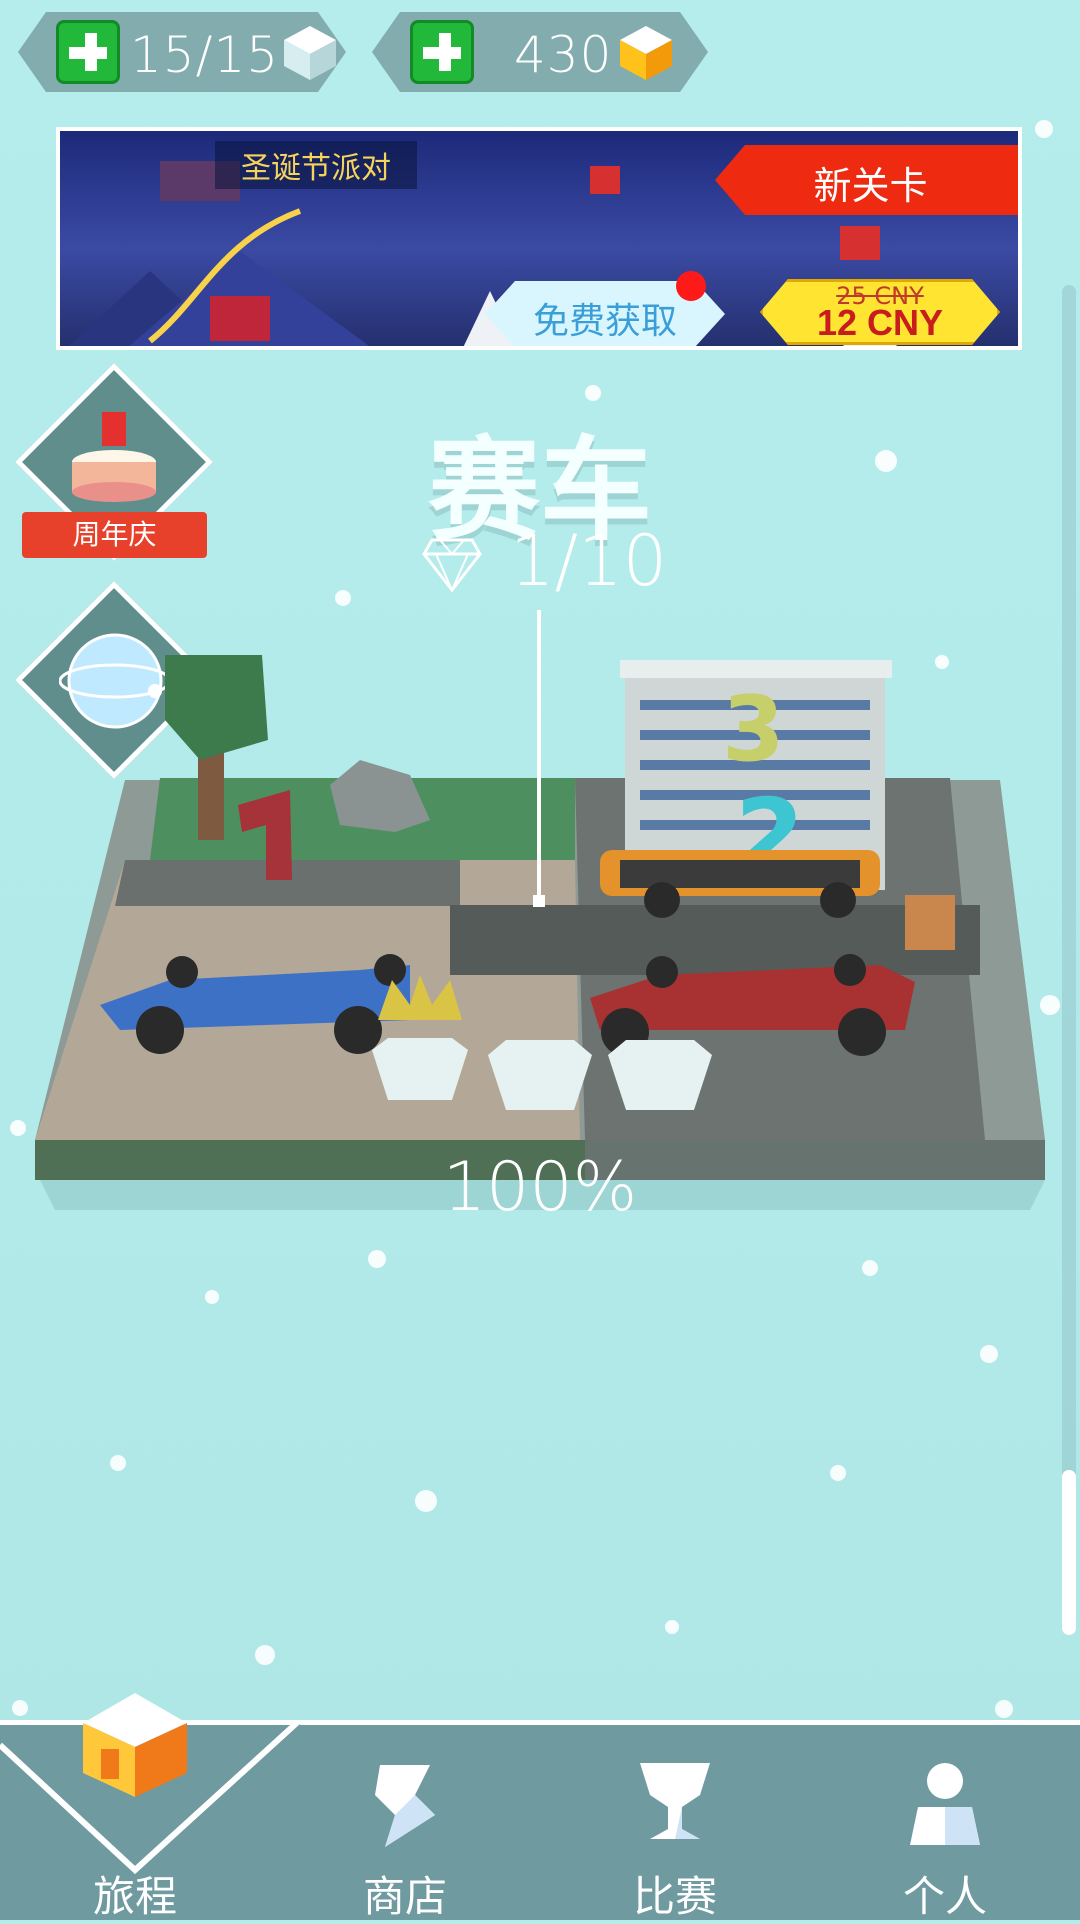  What do you see at coordinates (589, 561) in the screenshot?
I see `gems-collected: 1/10` at bounding box center [589, 561].